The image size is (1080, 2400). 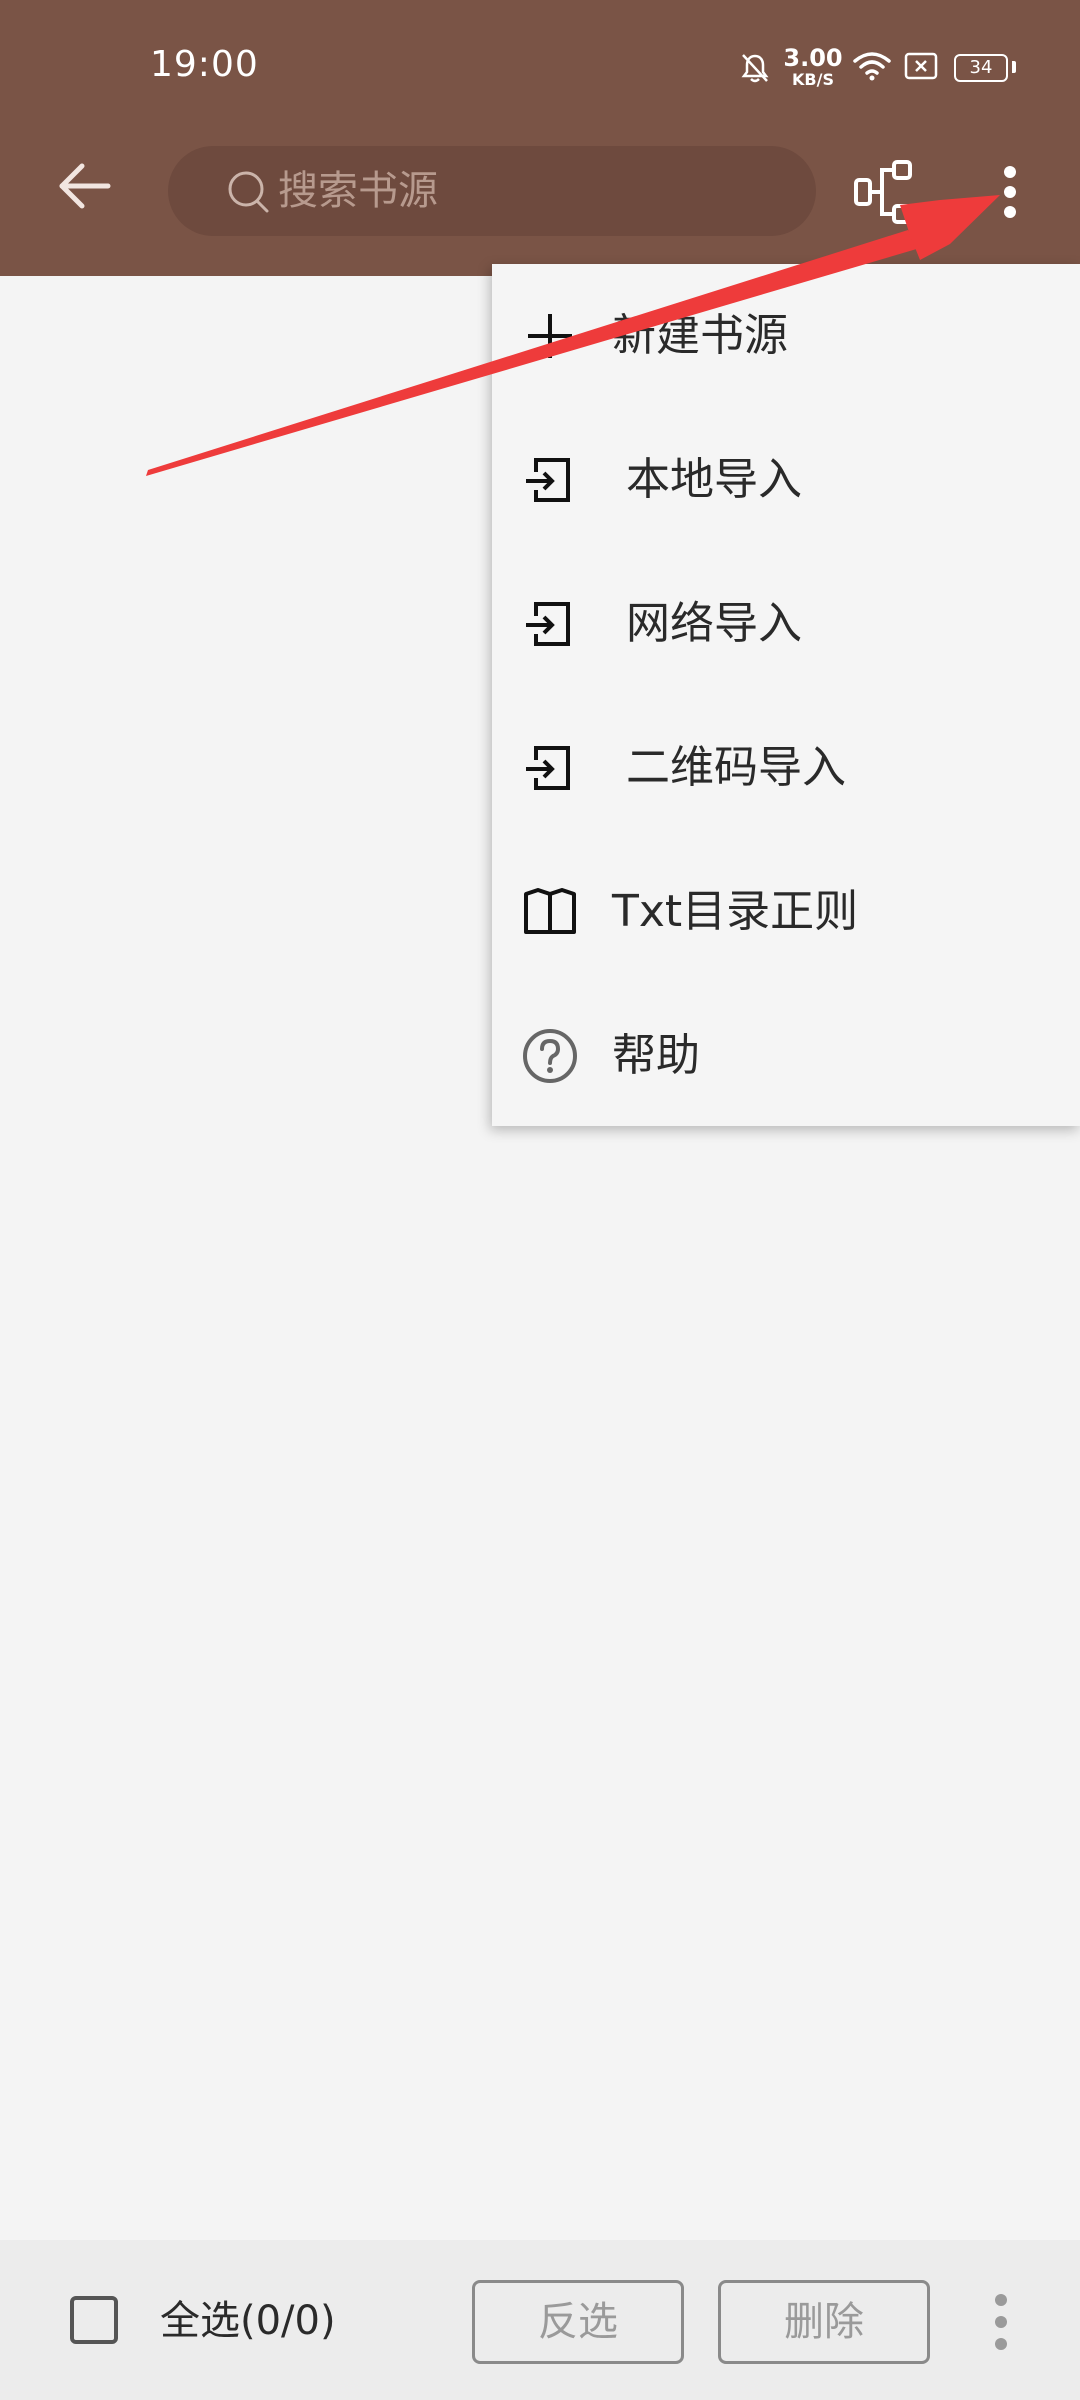 I want to click on menu-item-label: 二维码导入, so click(x=736, y=767).